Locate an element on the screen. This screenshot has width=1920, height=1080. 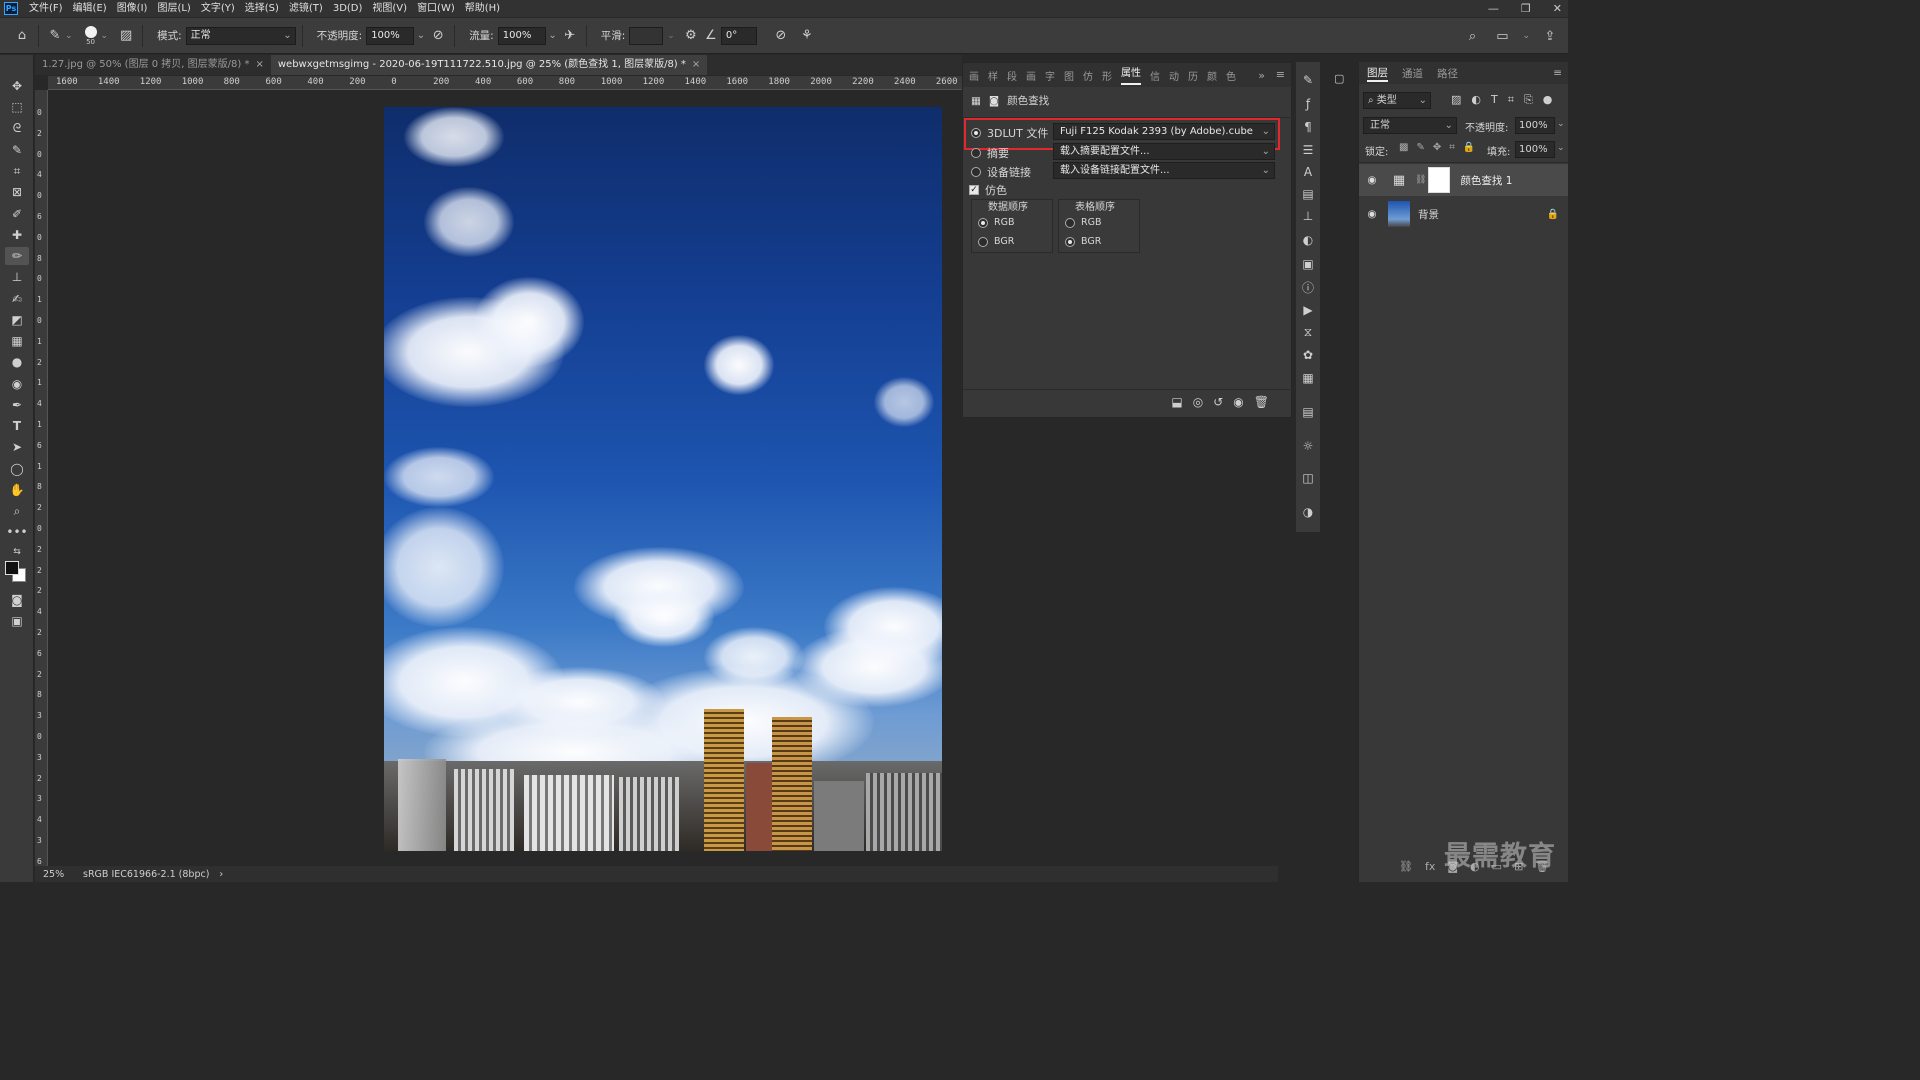
layer-name: 颜色查找 1 is located at coordinates (1486, 180).